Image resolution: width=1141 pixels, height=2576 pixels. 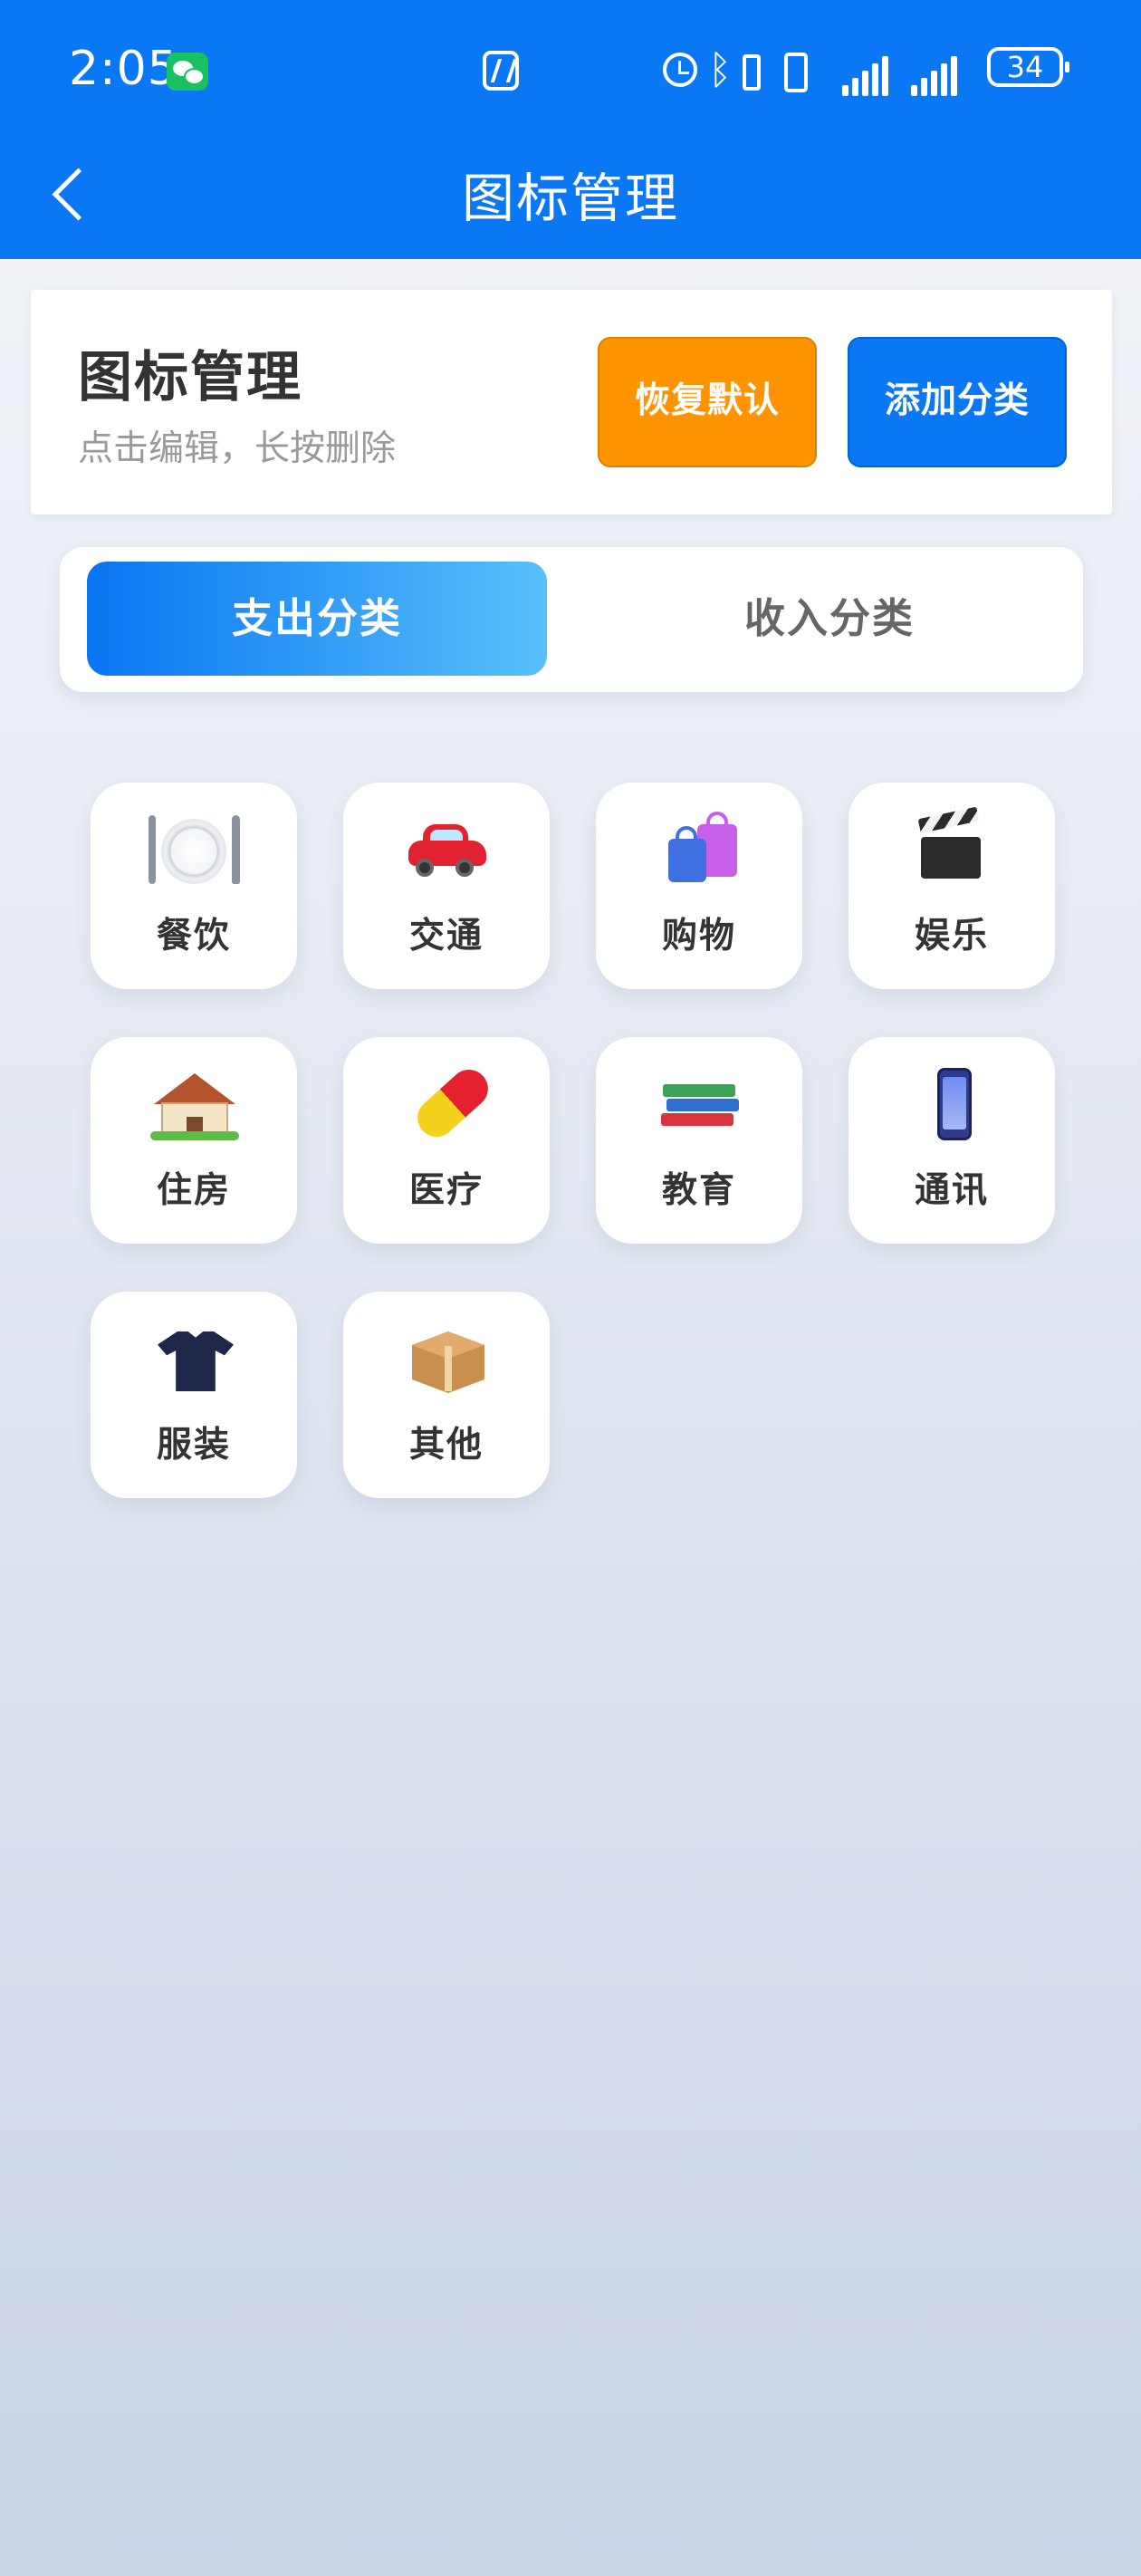 I want to click on section-title: 图标管理, so click(x=190, y=377).